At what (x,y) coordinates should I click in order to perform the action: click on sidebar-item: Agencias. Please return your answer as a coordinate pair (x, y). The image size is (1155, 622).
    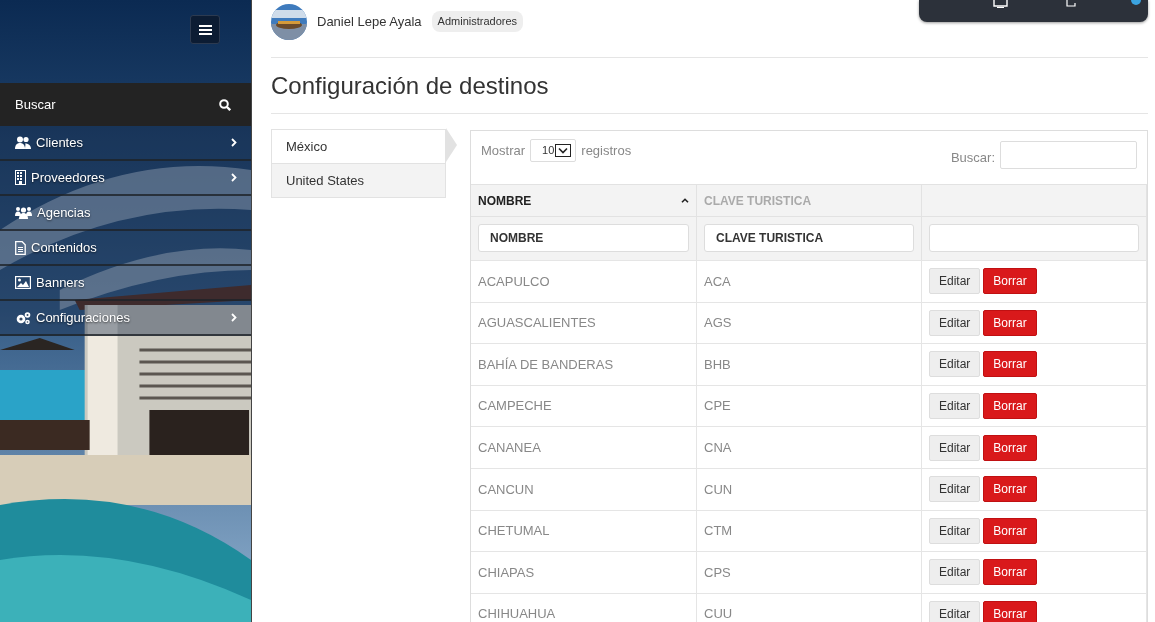
    Looking at the image, I should click on (125, 213).